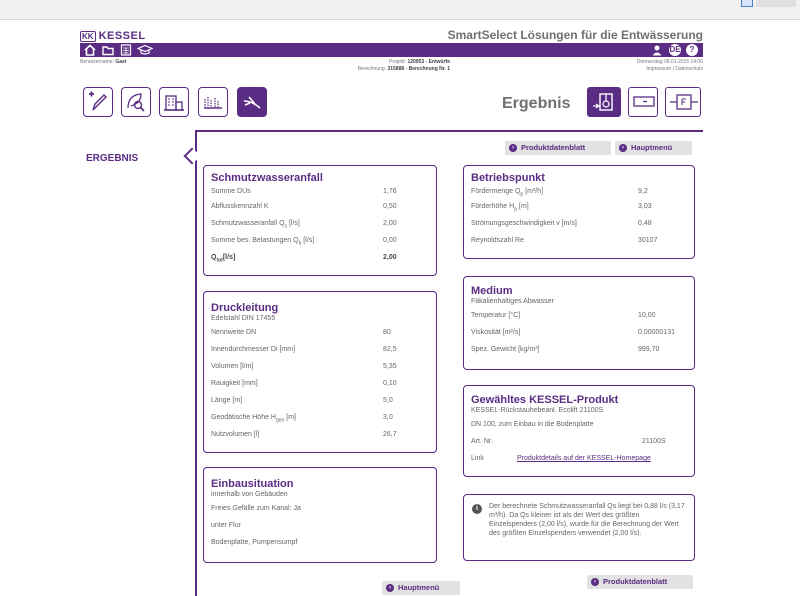  I want to click on step-search, so click(136, 102).